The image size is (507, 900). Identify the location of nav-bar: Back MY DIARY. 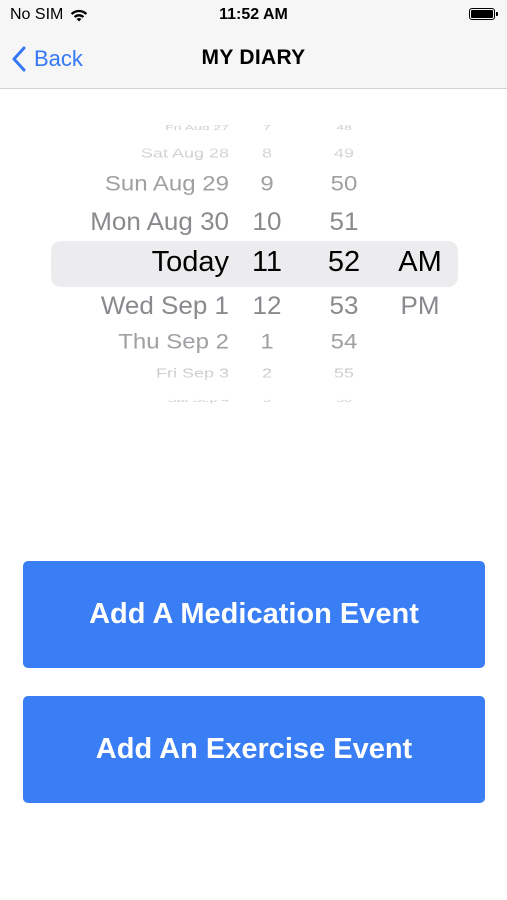
(253, 59).